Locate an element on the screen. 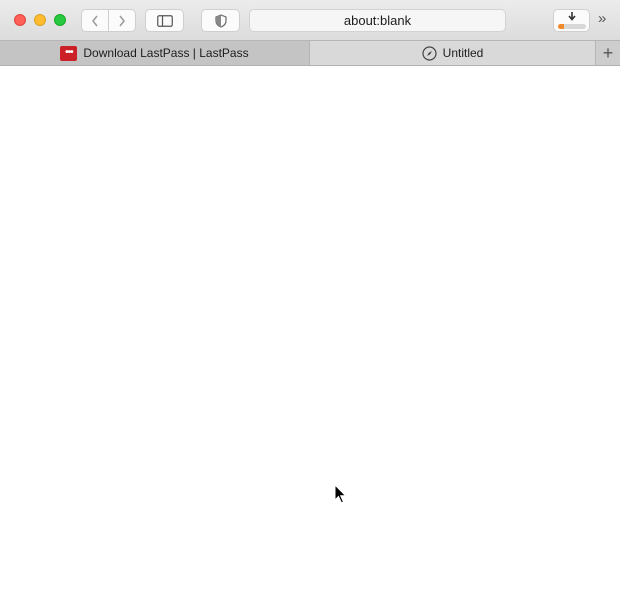 Image resolution: width=620 pixels, height=616 pixels. tab-label: Download LastPass | LastPass is located at coordinates (166, 53).